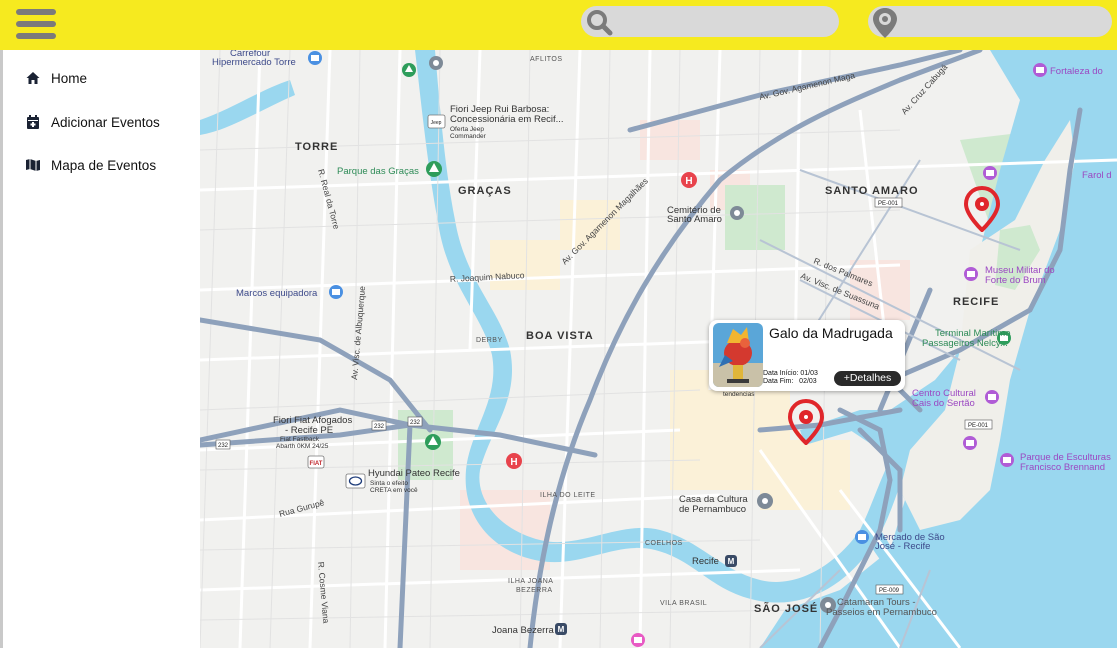 This screenshot has height=648, width=1117. Describe the element at coordinates (378, 171) in the screenshot. I see `map-label: Parque das Graças` at that location.